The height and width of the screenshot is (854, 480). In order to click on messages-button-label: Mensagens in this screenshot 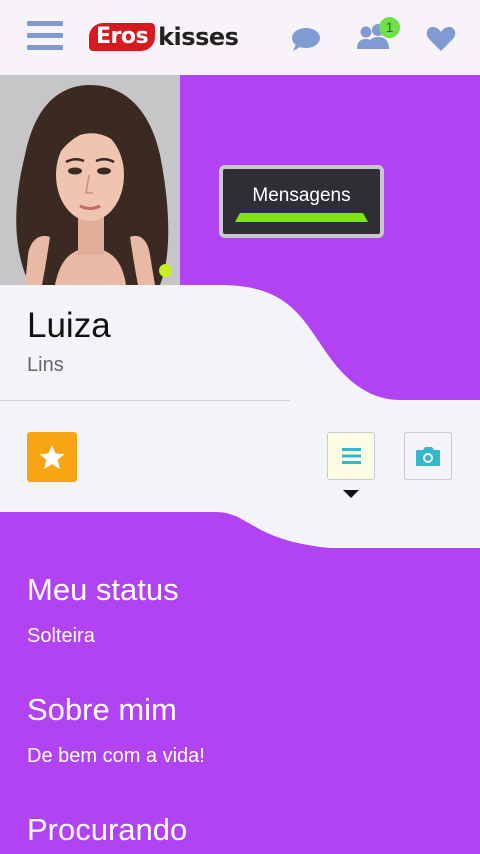, I will do `click(301, 195)`.